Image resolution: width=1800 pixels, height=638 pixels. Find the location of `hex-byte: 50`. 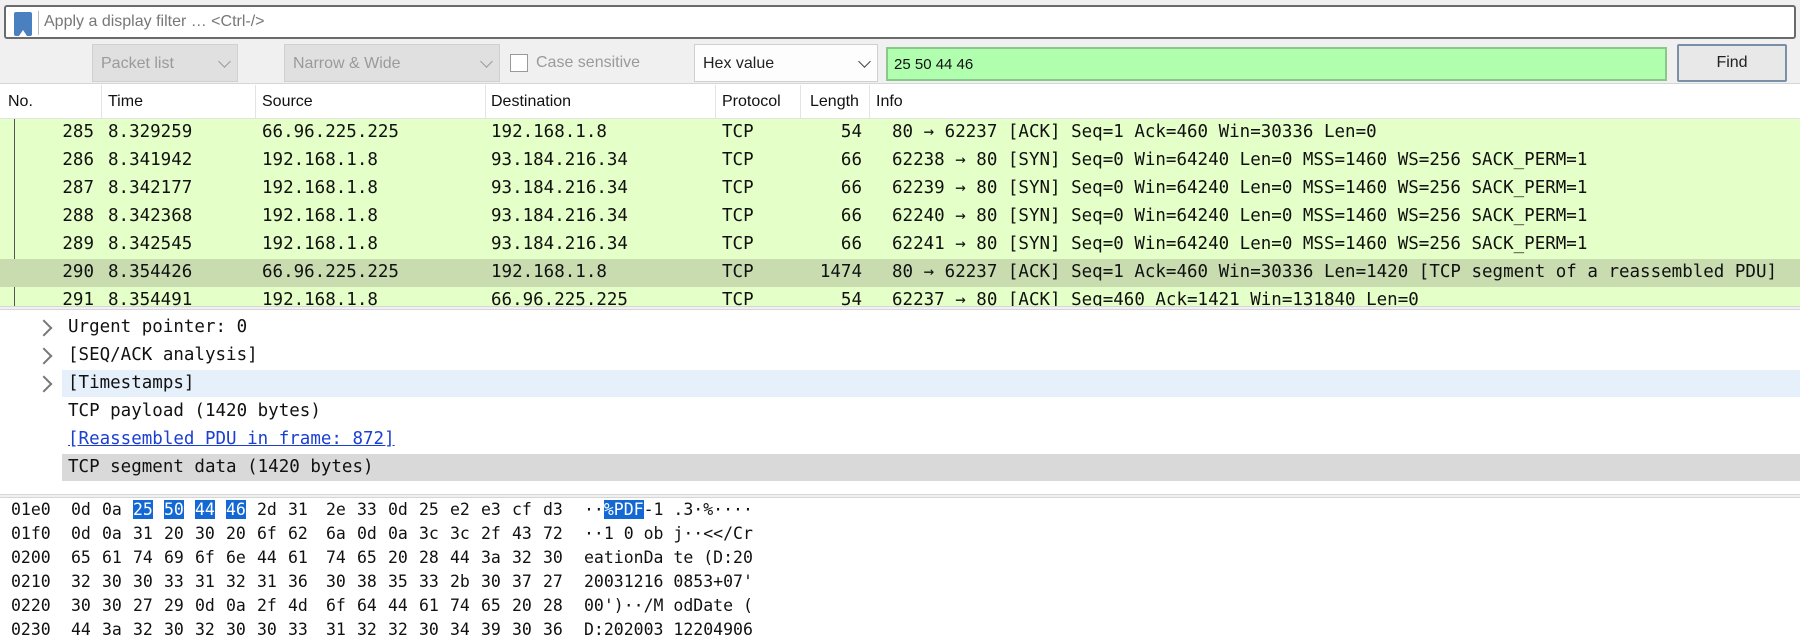

hex-byte: 50 is located at coordinates (174, 509).